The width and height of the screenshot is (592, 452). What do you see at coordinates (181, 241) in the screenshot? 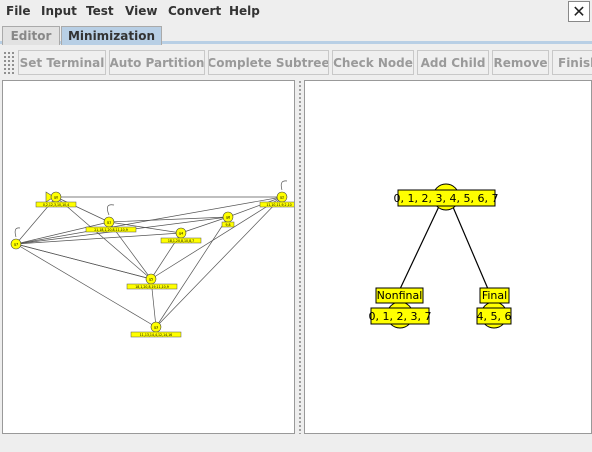
I see `state-q4-label: 18,1,20,8,10,8,7` at bounding box center [181, 241].